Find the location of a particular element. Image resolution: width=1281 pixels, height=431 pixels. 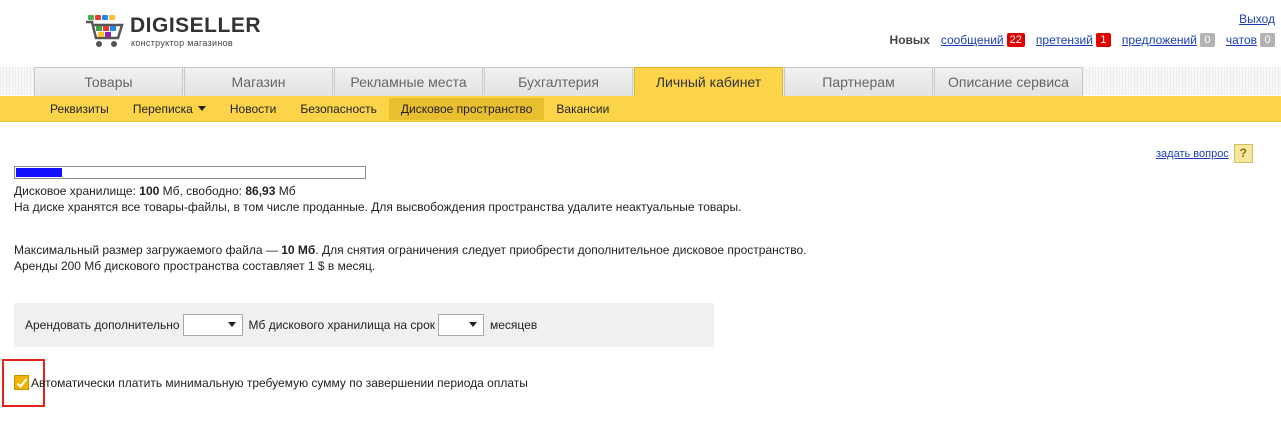

rent-amount-select is located at coordinates (212, 325).